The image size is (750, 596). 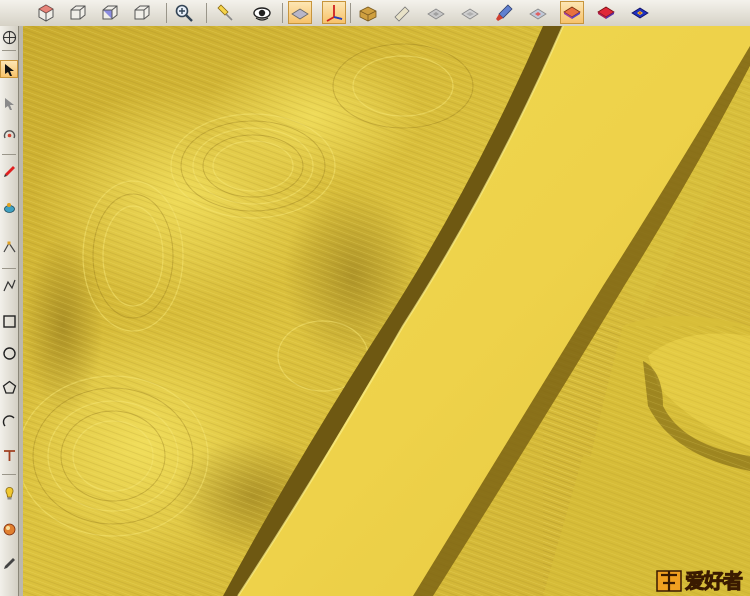 I want to click on main-toolbar, so click(x=375, y=13).